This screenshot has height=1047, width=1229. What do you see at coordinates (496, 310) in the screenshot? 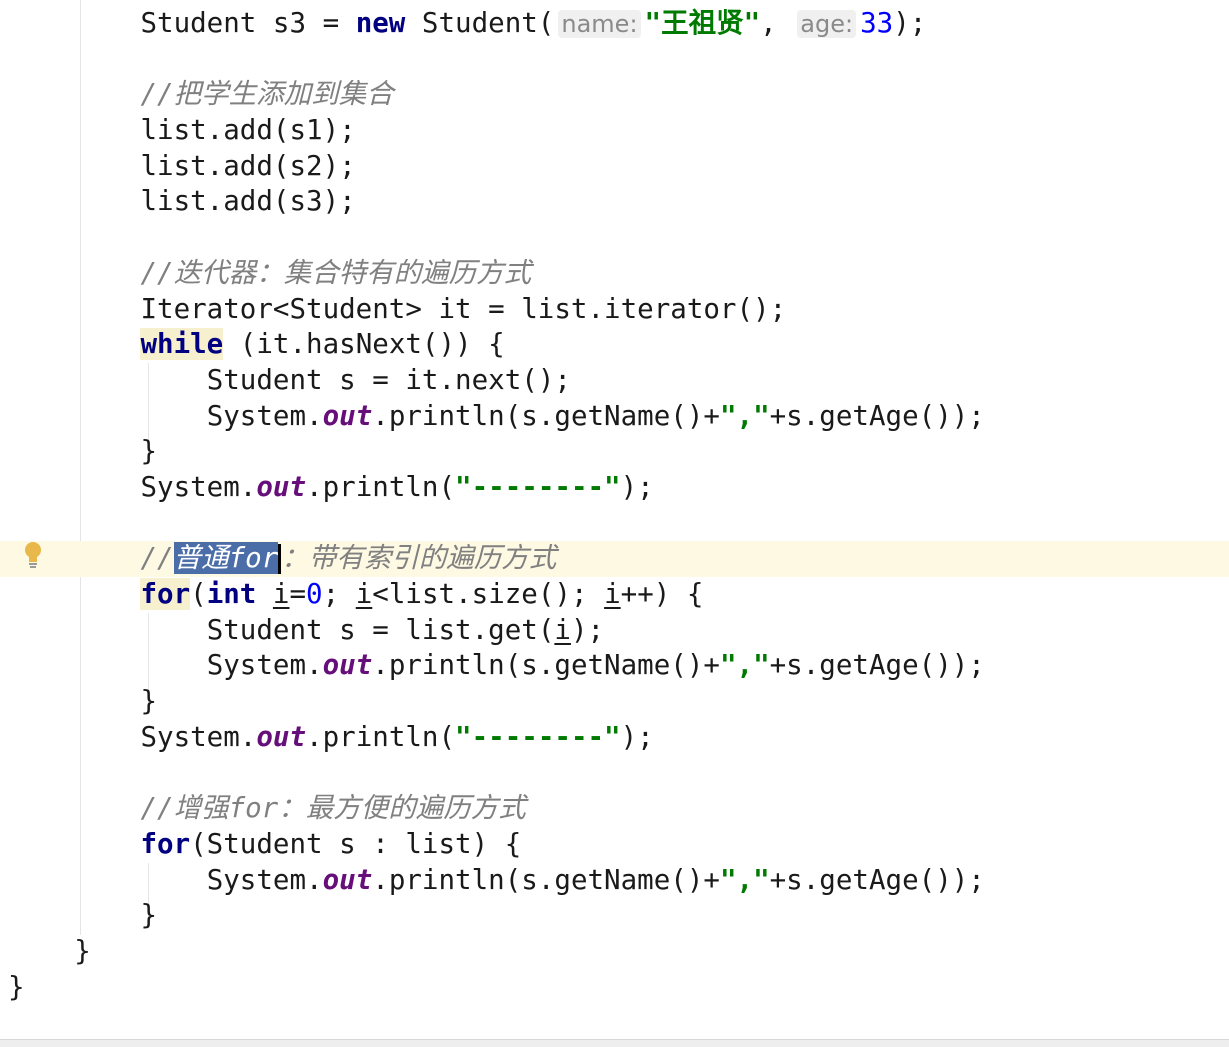
I see `code-line: Iterator<Student> it = list.iterator();` at bounding box center [496, 310].